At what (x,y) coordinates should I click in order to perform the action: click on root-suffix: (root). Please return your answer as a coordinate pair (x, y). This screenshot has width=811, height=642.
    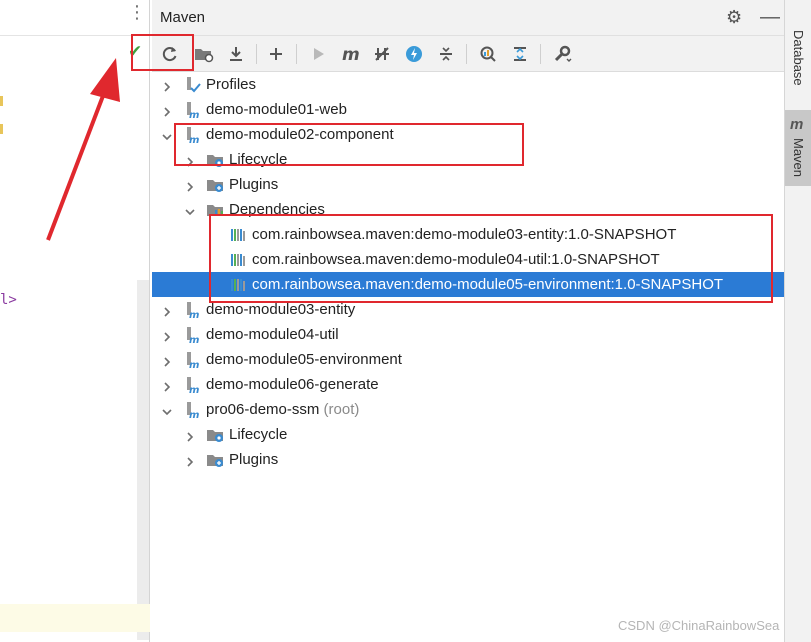
    Looking at the image, I should click on (339, 409).